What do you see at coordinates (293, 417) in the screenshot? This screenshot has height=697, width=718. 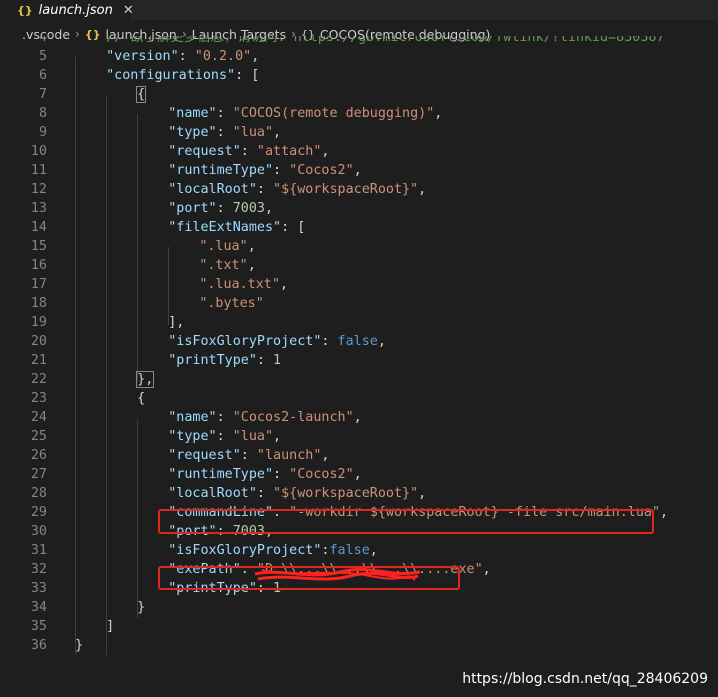 I see `token-str: "Cocos2-launch"` at bounding box center [293, 417].